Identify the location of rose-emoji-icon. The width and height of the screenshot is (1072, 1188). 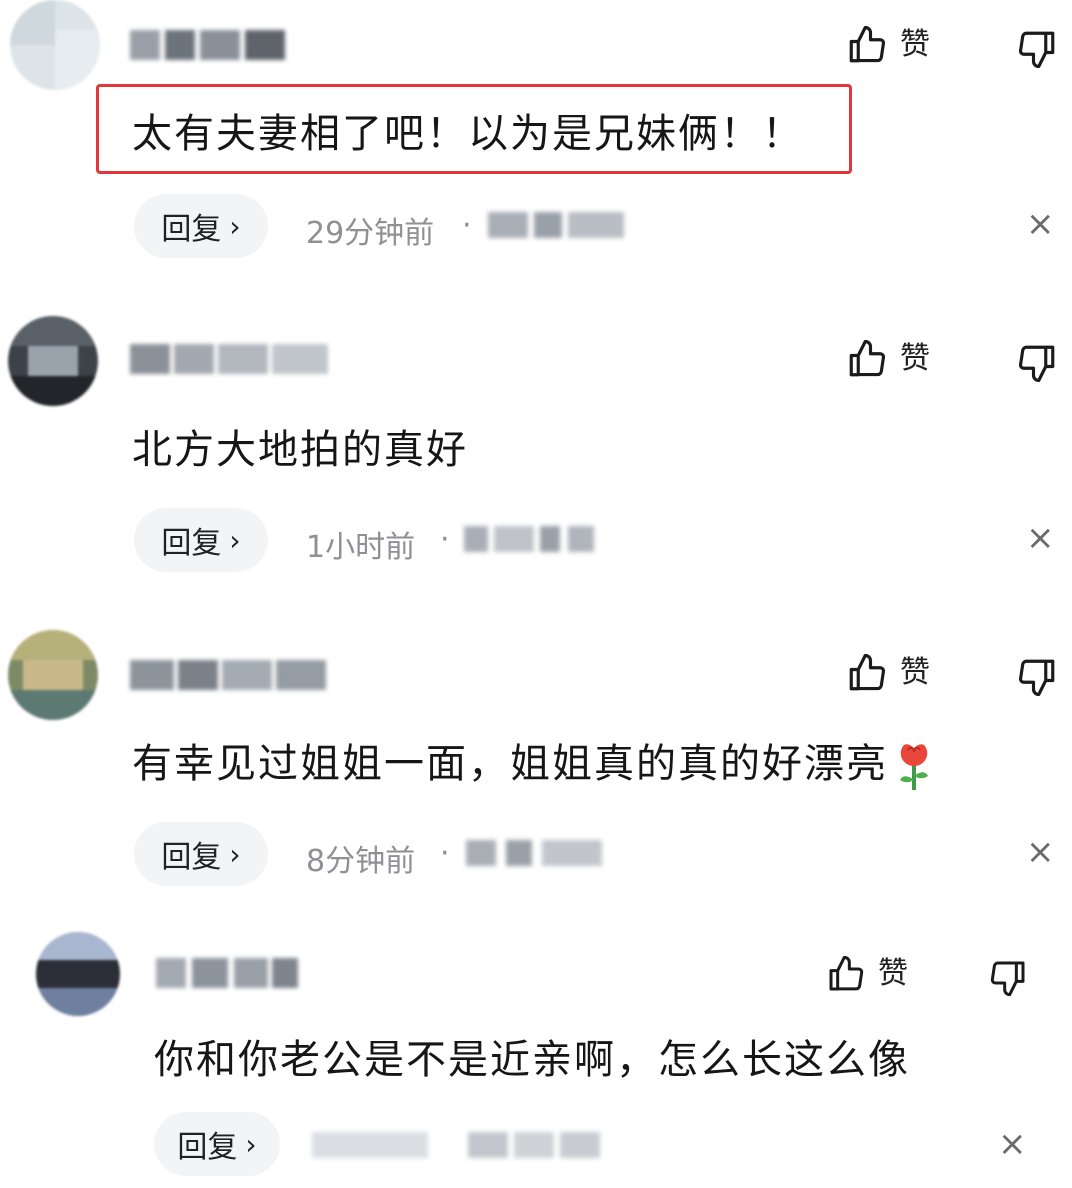
(914, 767).